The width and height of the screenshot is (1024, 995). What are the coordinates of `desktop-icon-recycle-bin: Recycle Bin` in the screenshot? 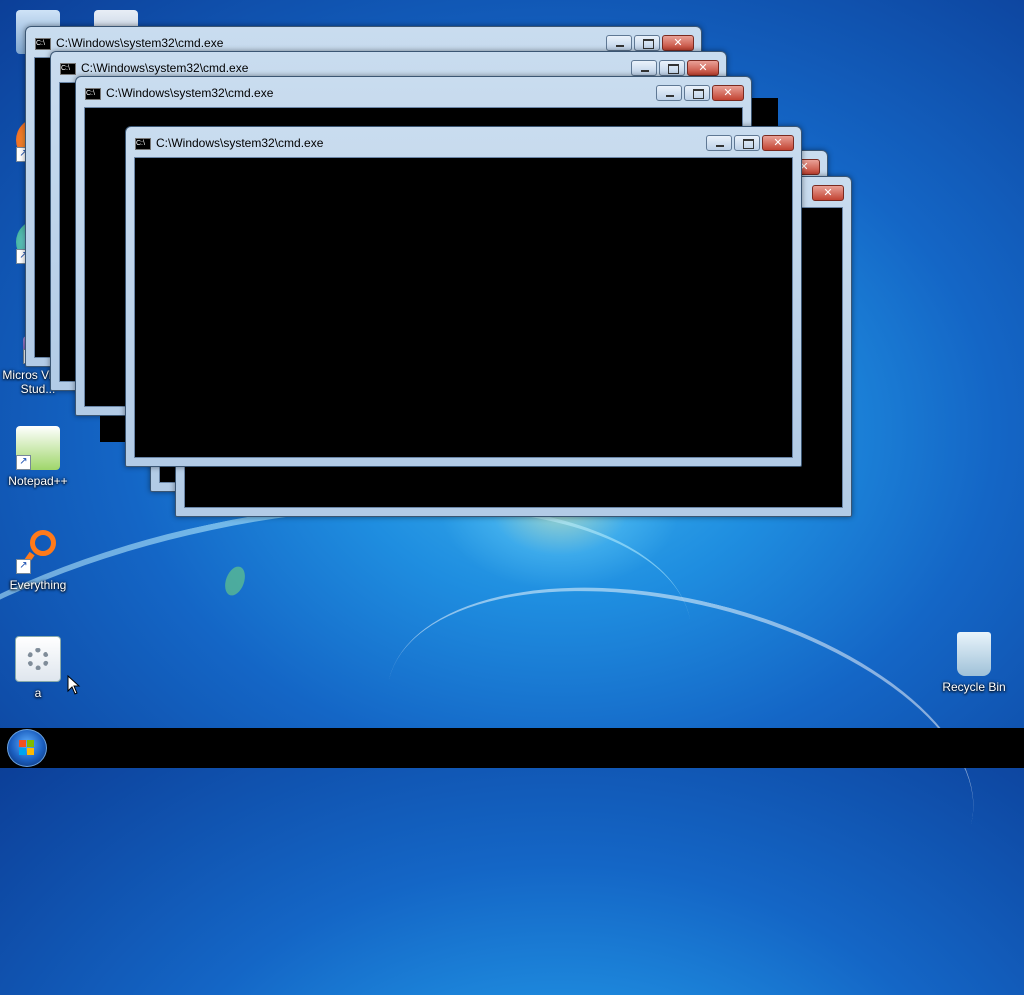 It's located at (974, 663).